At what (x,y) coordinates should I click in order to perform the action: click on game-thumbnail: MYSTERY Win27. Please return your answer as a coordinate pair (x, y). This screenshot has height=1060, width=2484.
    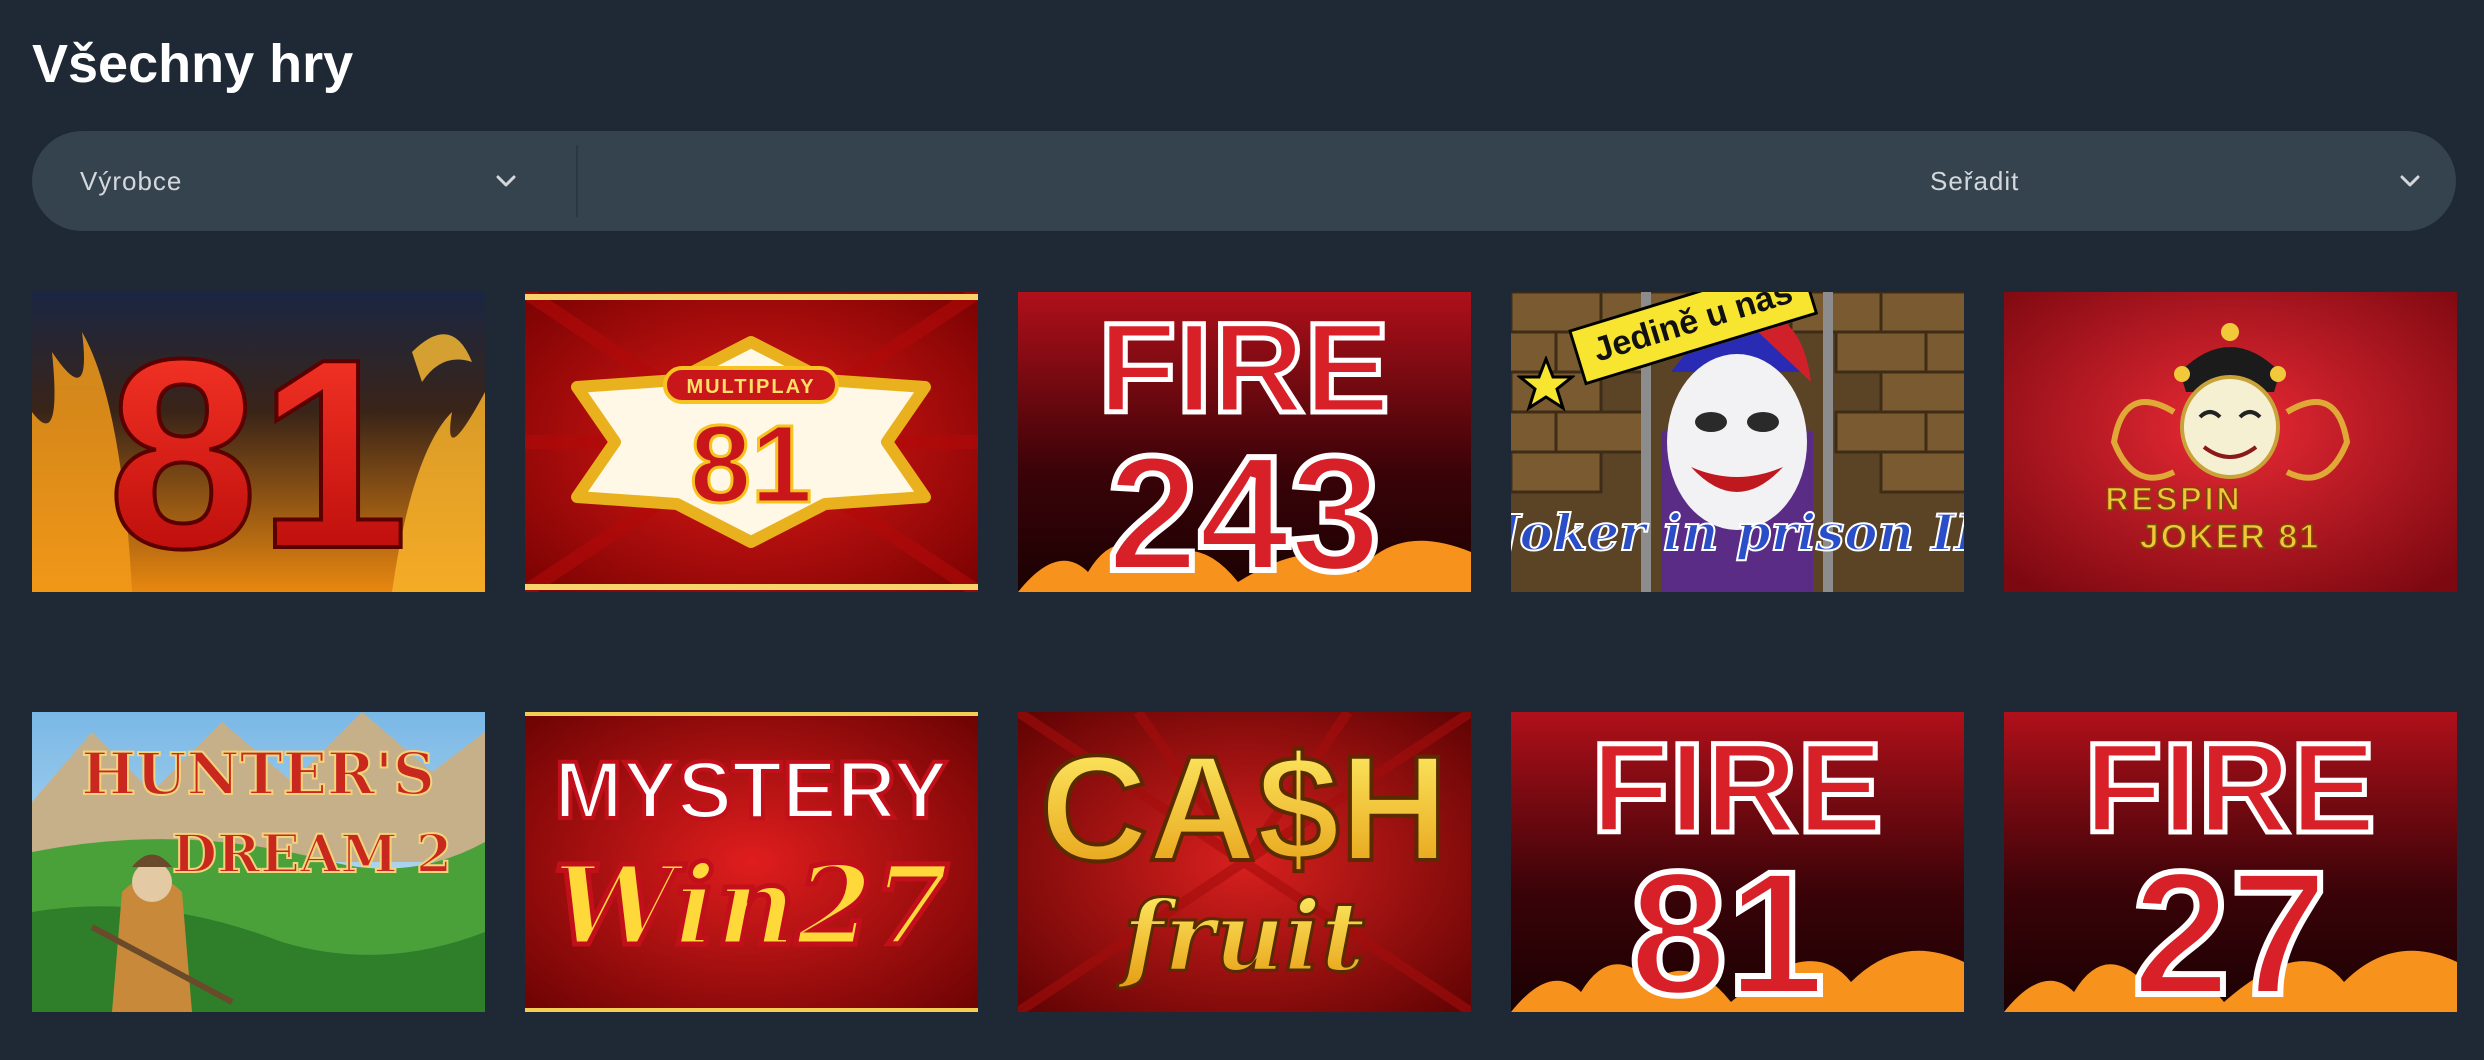
    Looking at the image, I should click on (751, 862).